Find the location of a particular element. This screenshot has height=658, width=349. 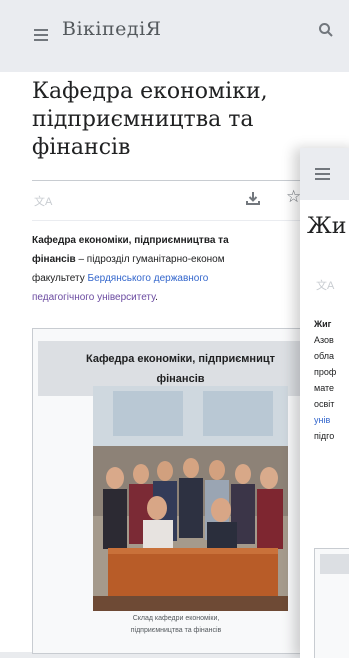

lead-text: – підрозділ гуманітарно-економ is located at coordinates (150, 259).